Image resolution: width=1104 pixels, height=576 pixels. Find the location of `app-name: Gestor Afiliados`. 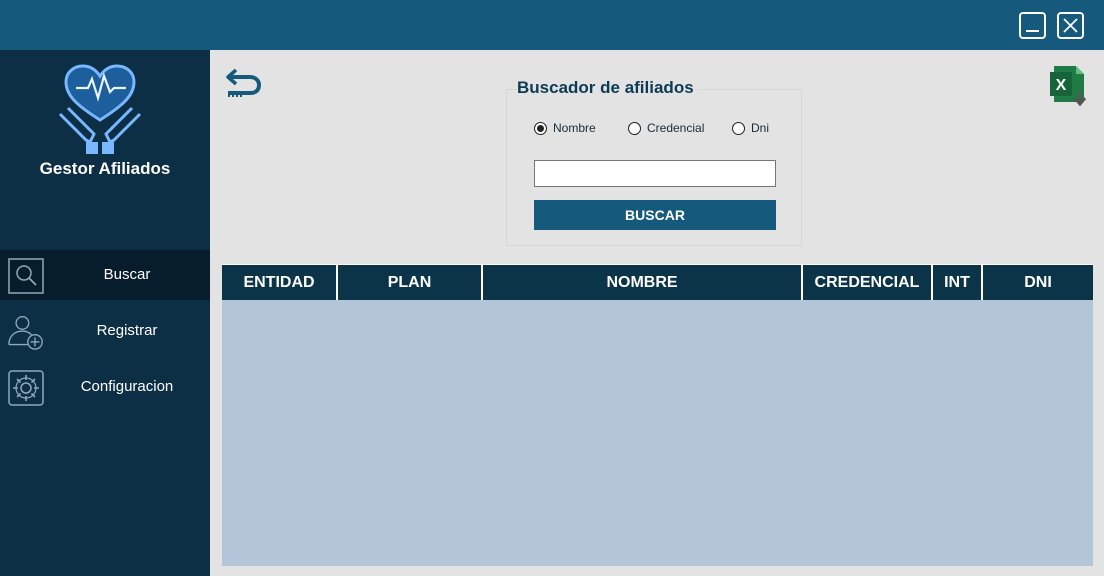

app-name: Gestor Afiliados is located at coordinates (105, 168).